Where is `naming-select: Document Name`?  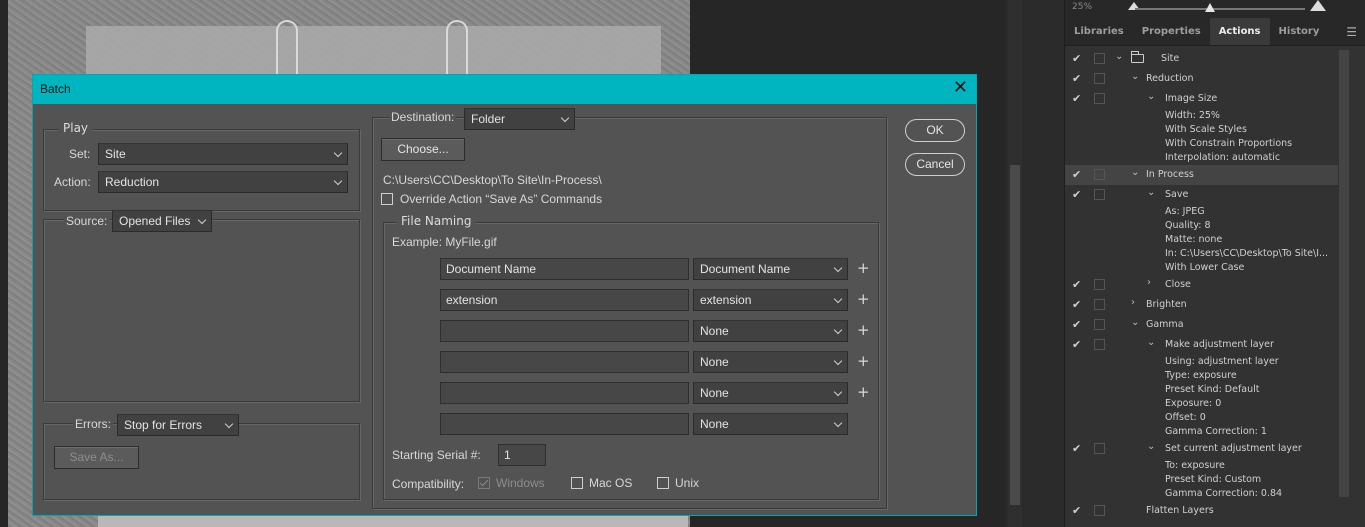
naming-select: Document Name is located at coordinates (770, 269).